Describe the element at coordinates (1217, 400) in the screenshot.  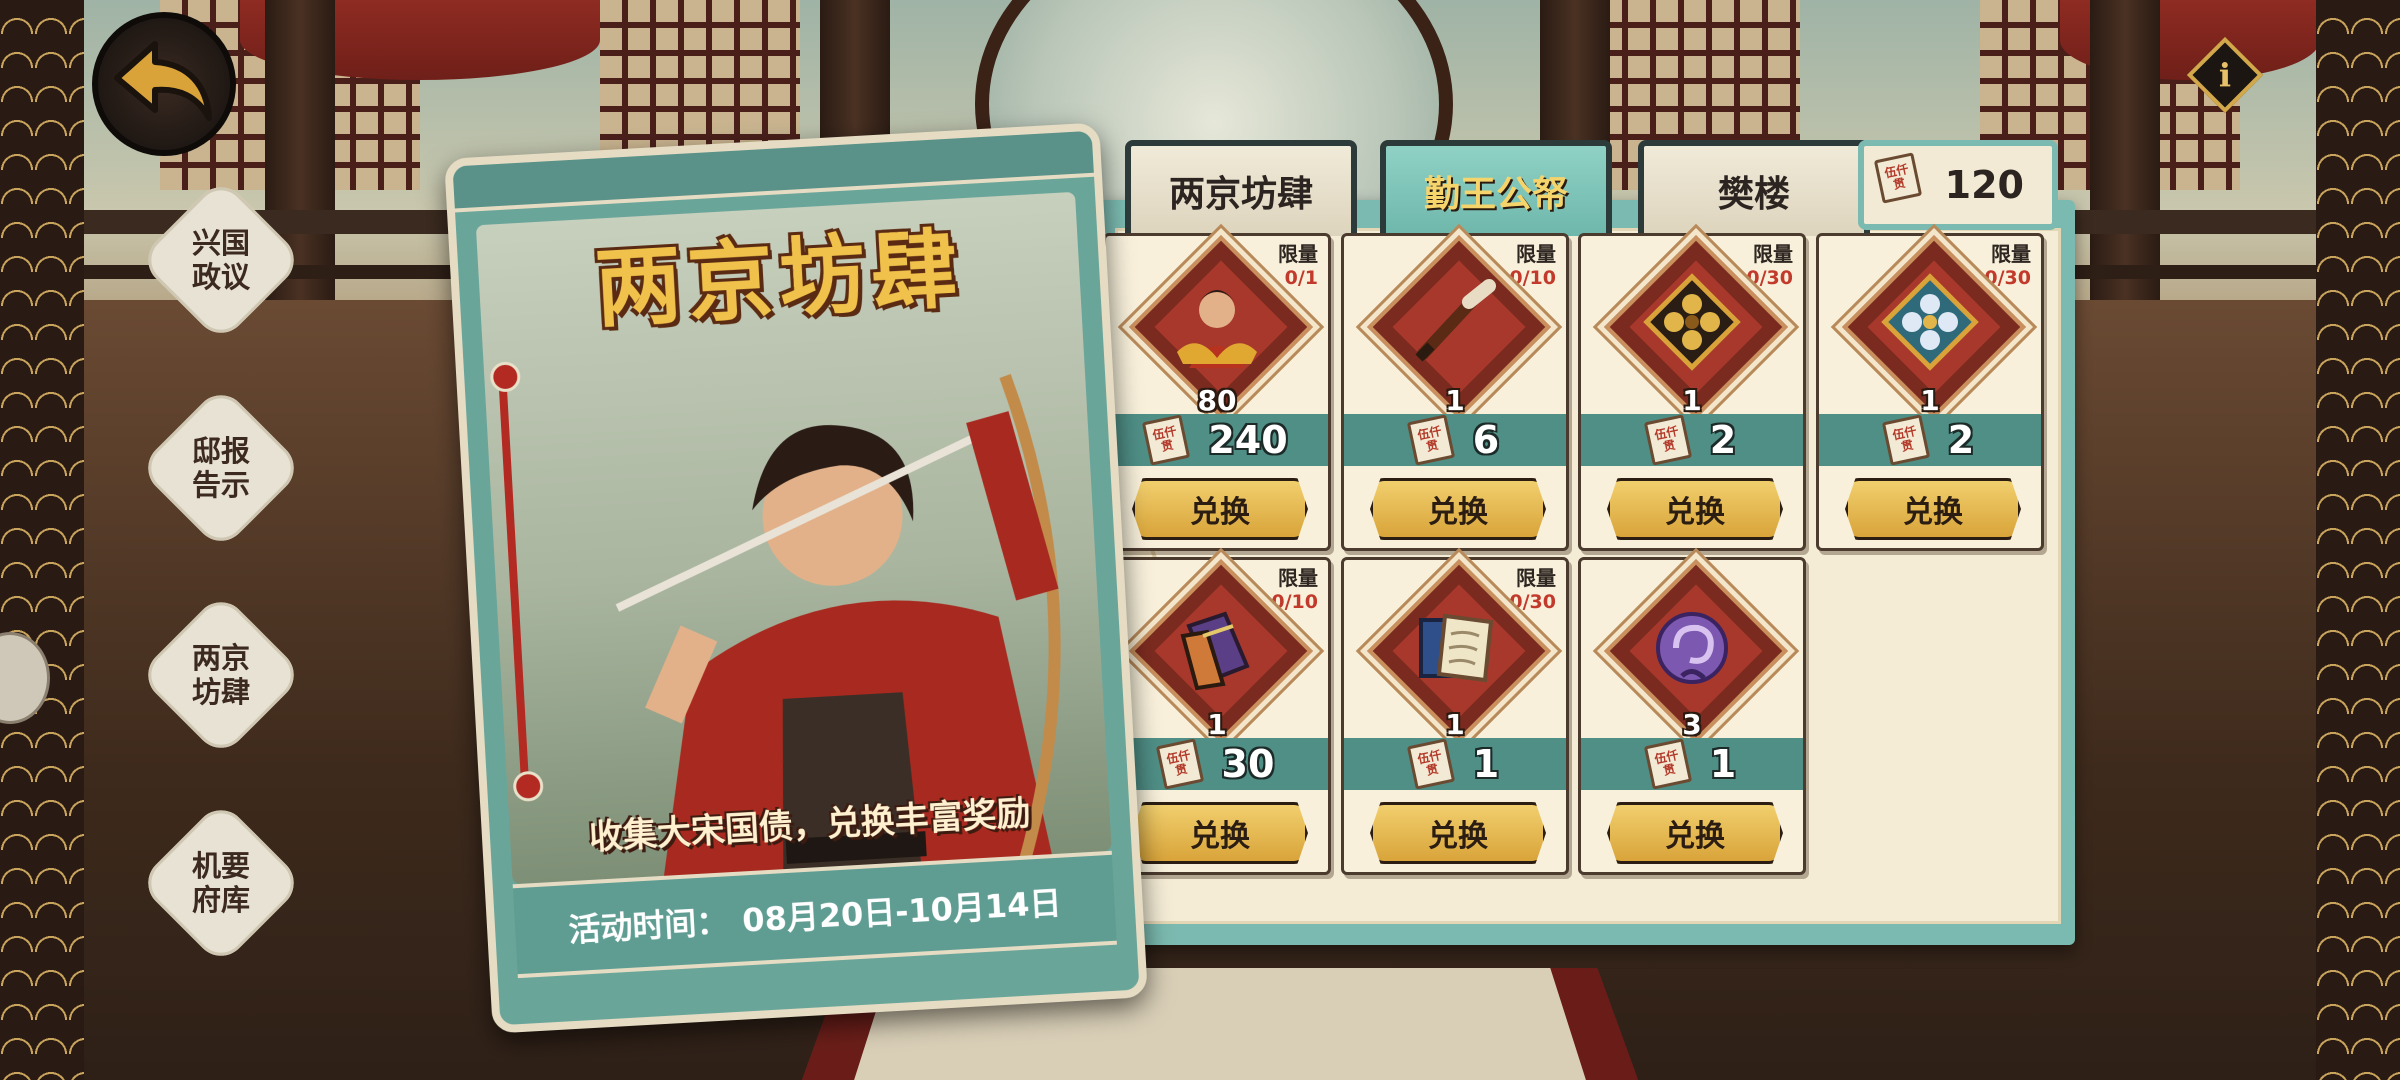
I see `item-quantity: 80` at that location.